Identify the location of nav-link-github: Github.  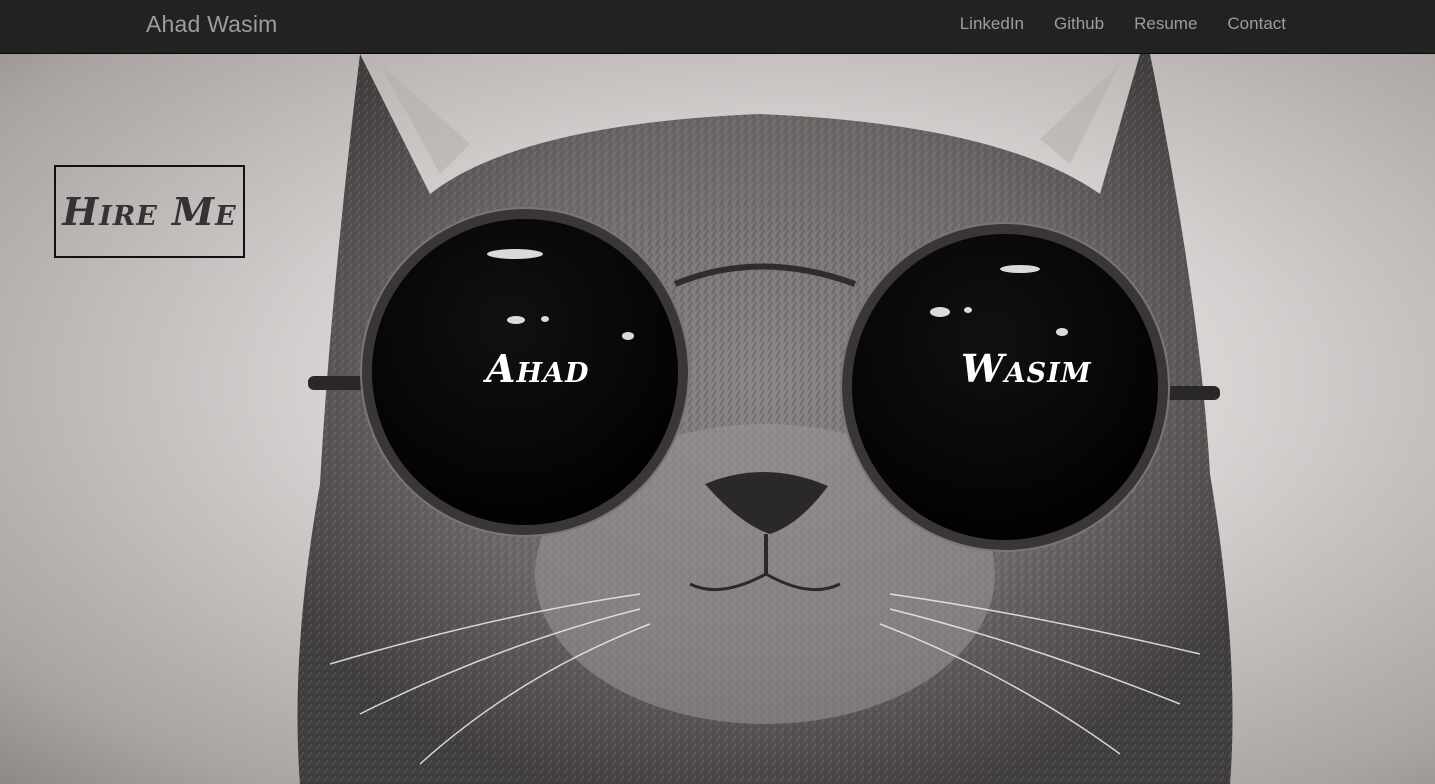
(1079, 23).